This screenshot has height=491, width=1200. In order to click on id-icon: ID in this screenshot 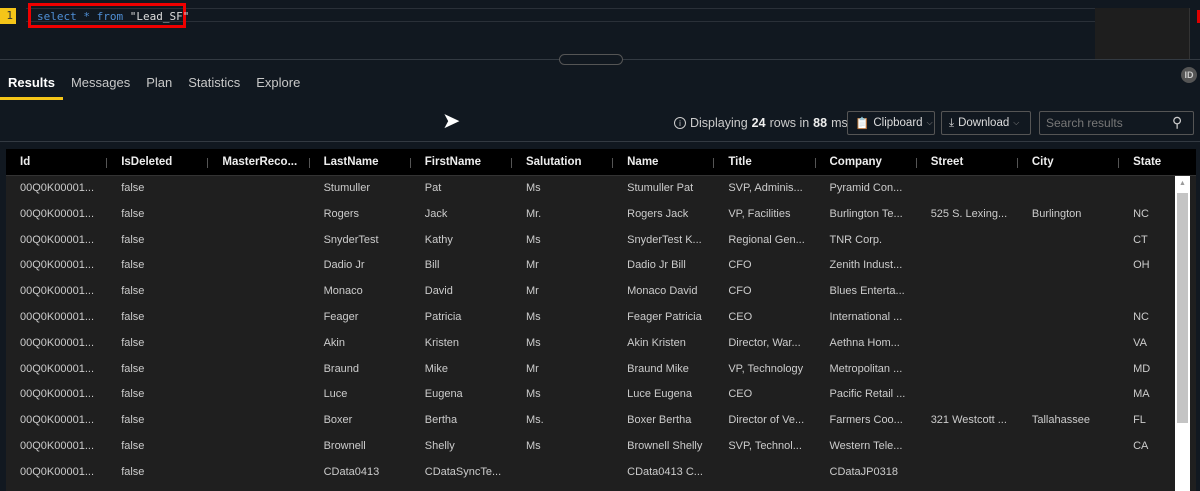, I will do `click(1189, 75)`.